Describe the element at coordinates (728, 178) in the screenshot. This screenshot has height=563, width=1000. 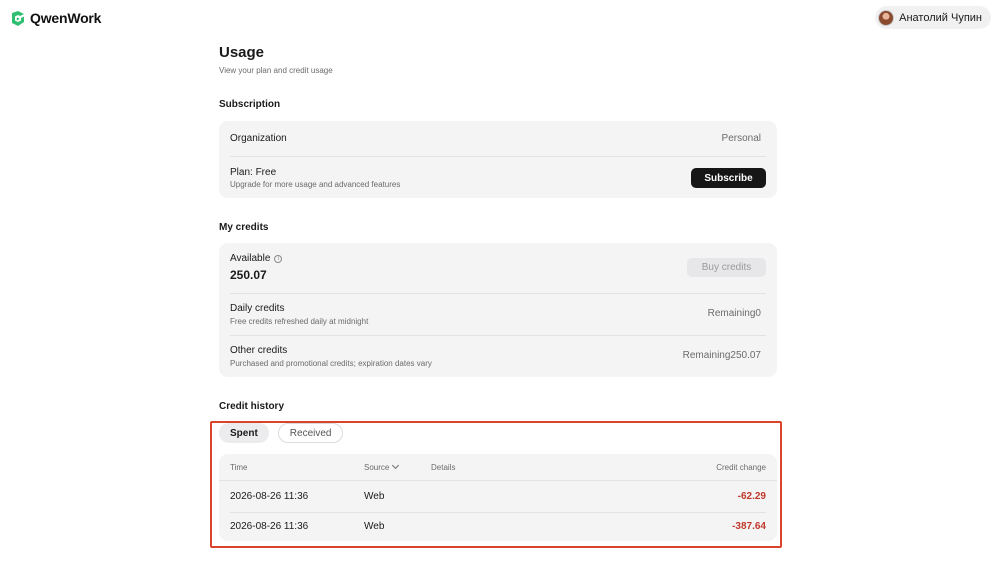
I see `subscribe-button: Subscribe` at that location.